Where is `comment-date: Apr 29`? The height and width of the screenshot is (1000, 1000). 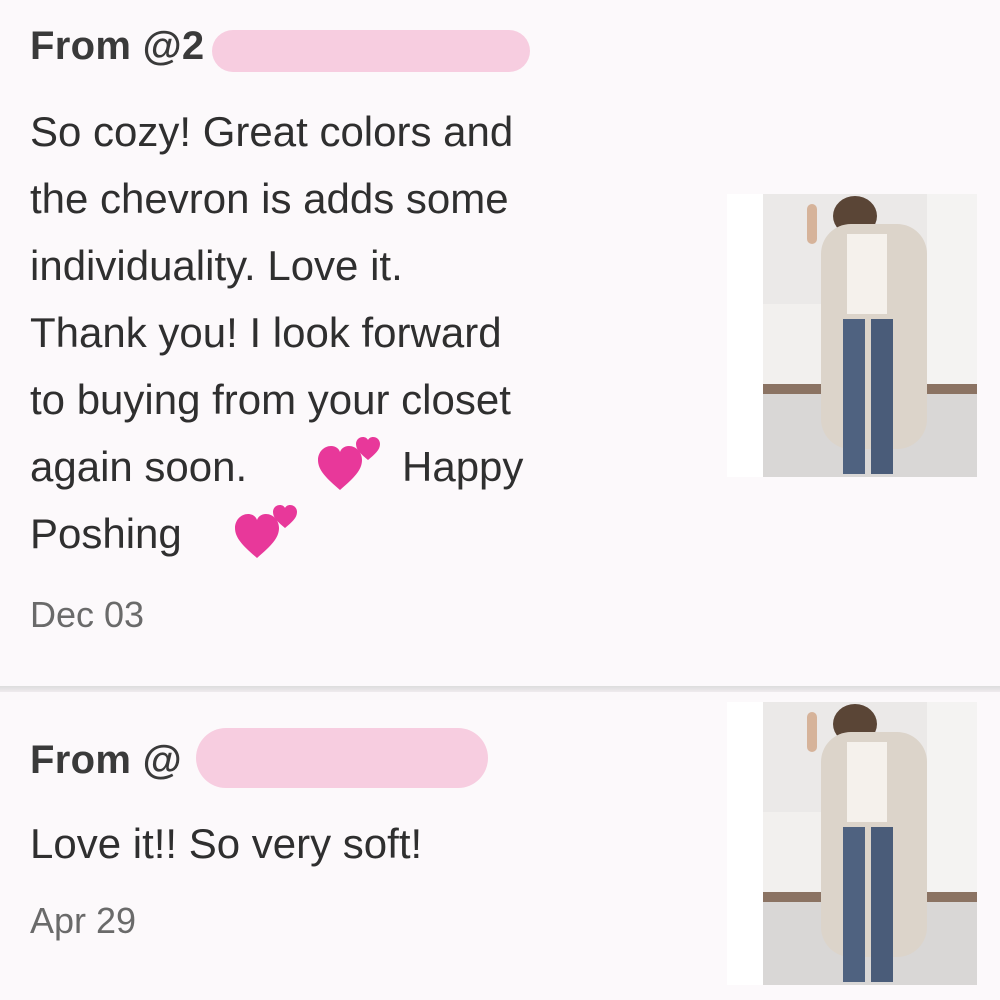
comment-date: Apr 29 is located at coordinates (83, 920).